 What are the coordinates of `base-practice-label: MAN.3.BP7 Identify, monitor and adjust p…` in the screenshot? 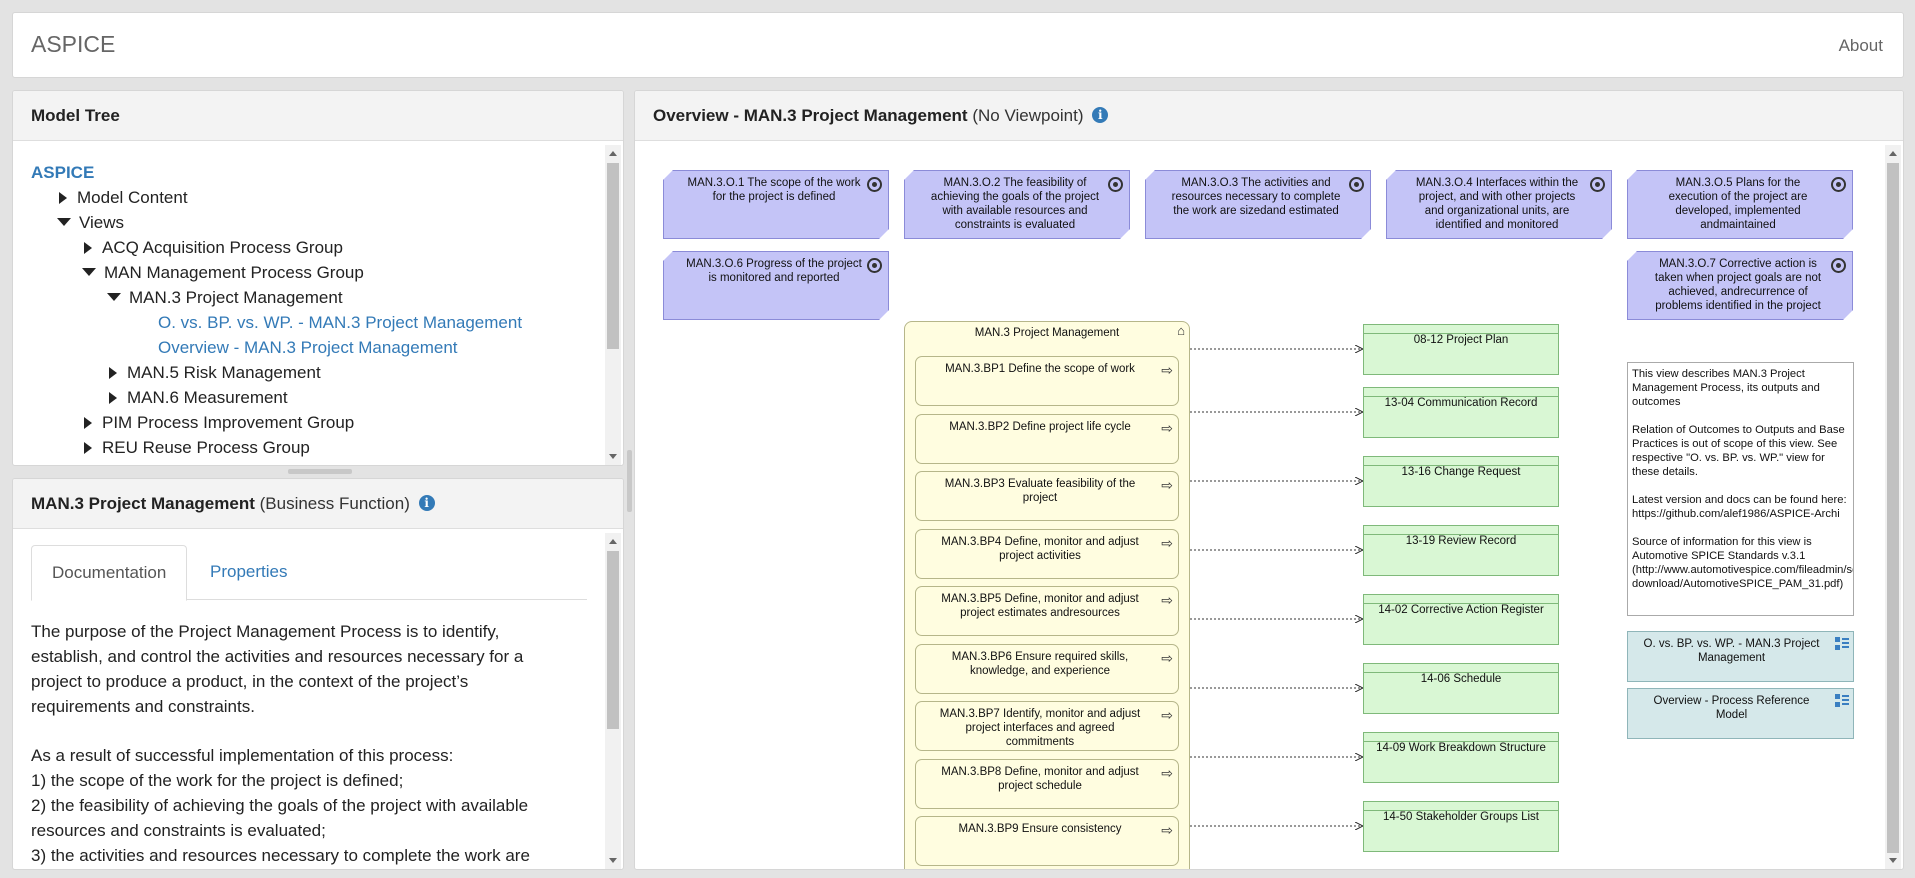 It's located at (1040, 728).